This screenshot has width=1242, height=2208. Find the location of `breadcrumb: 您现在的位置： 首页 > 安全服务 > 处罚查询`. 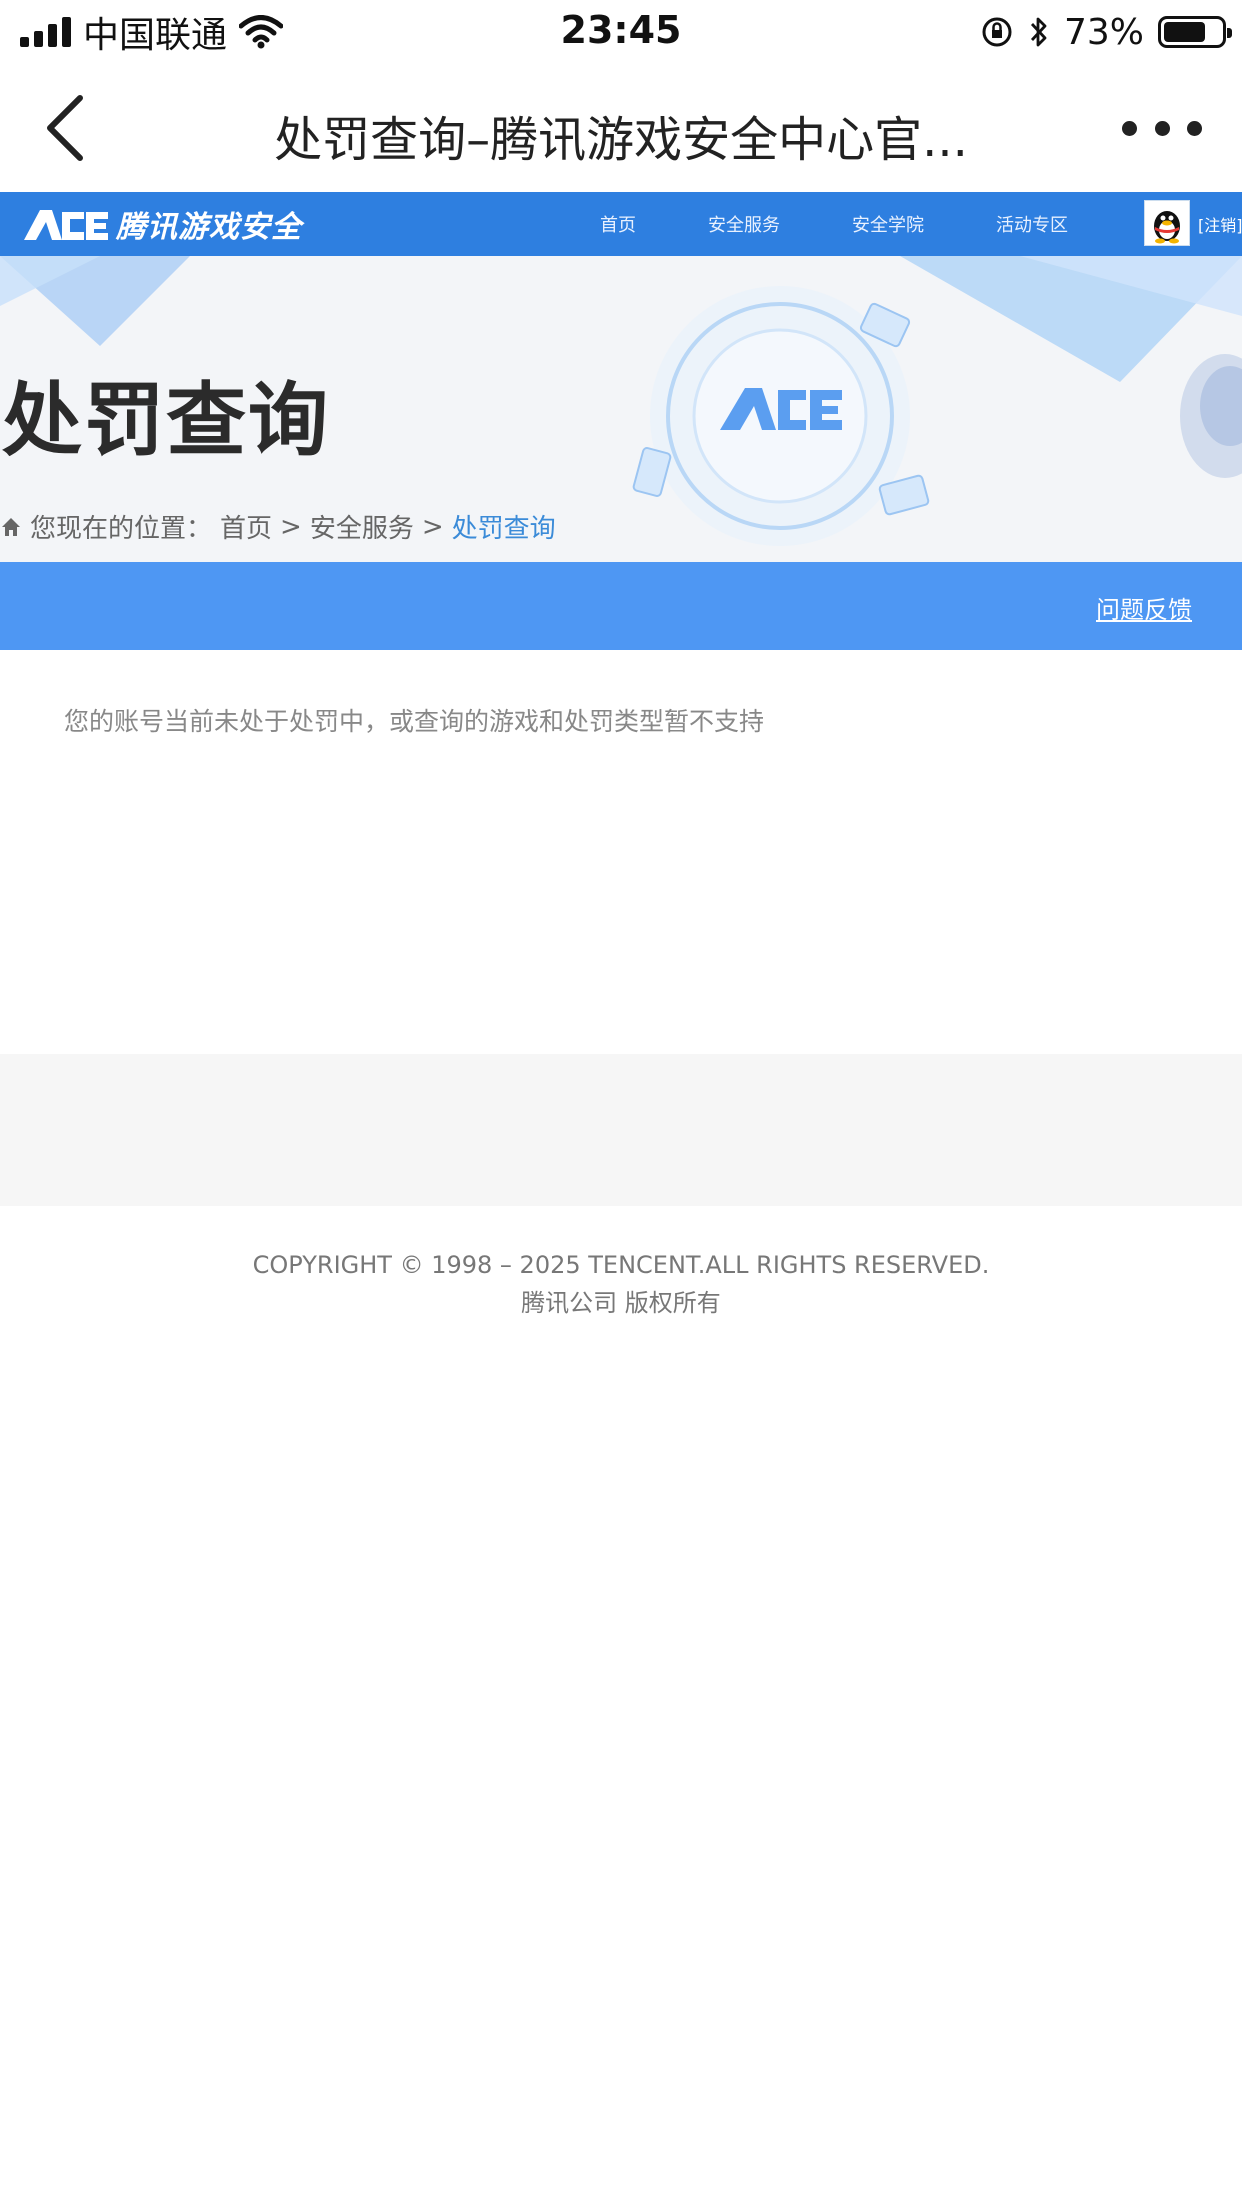

breadcrumb: 您现在的位置： 首页 > 安全服务 > 处罚查询 is located at coordinates (278, 526).